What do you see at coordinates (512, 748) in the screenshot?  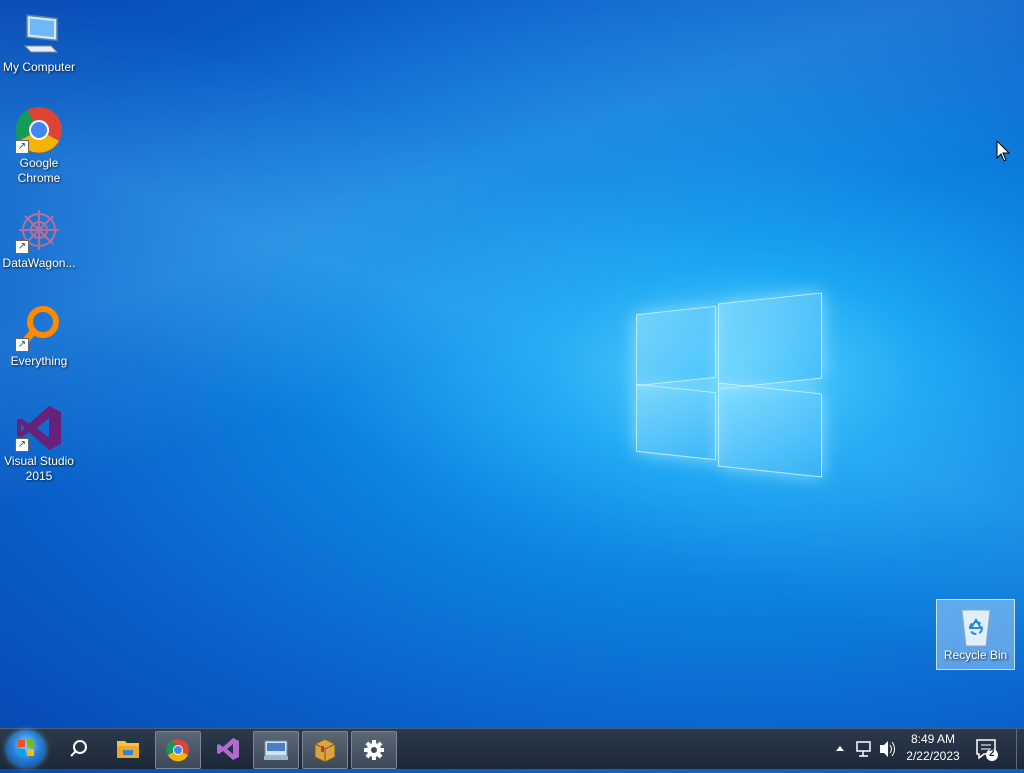 I see `taskbar: 8:49 AM 2/22/2023 2` at bounding box center [512, 748].